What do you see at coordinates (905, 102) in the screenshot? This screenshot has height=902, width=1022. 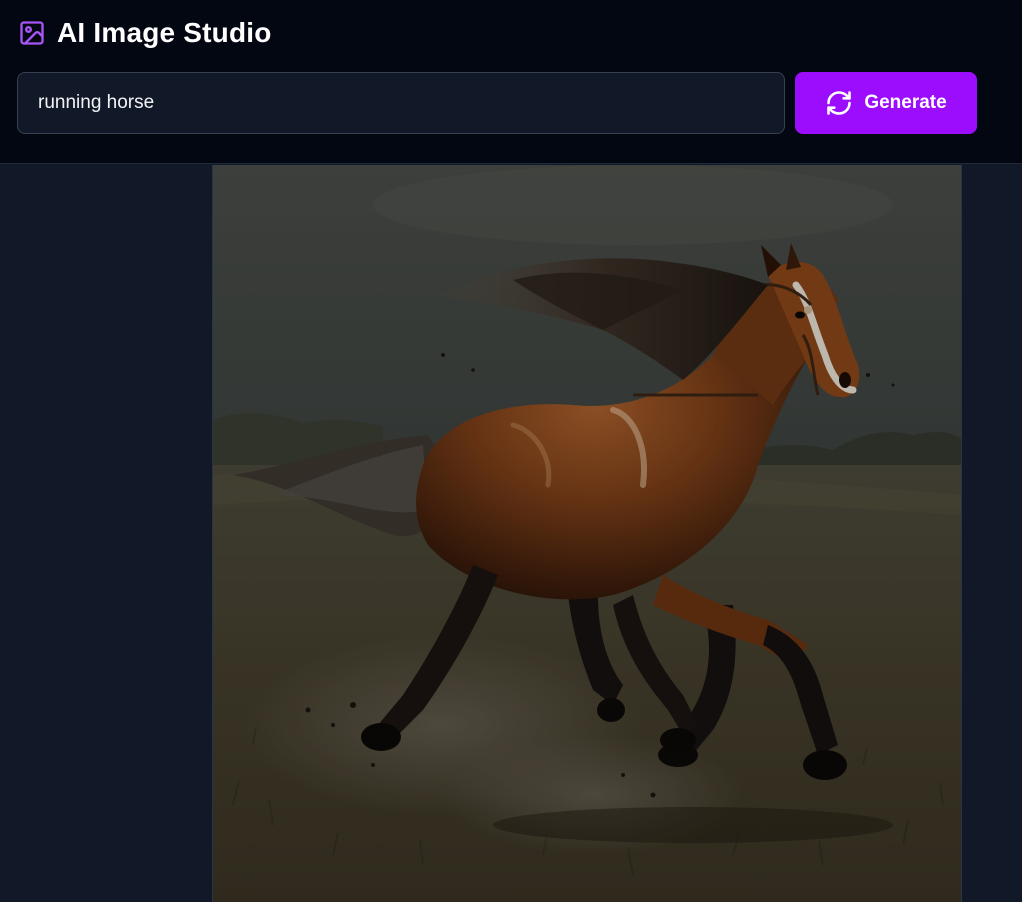 I see `generate-button-label: Generate` at bounding box center [905, 102].